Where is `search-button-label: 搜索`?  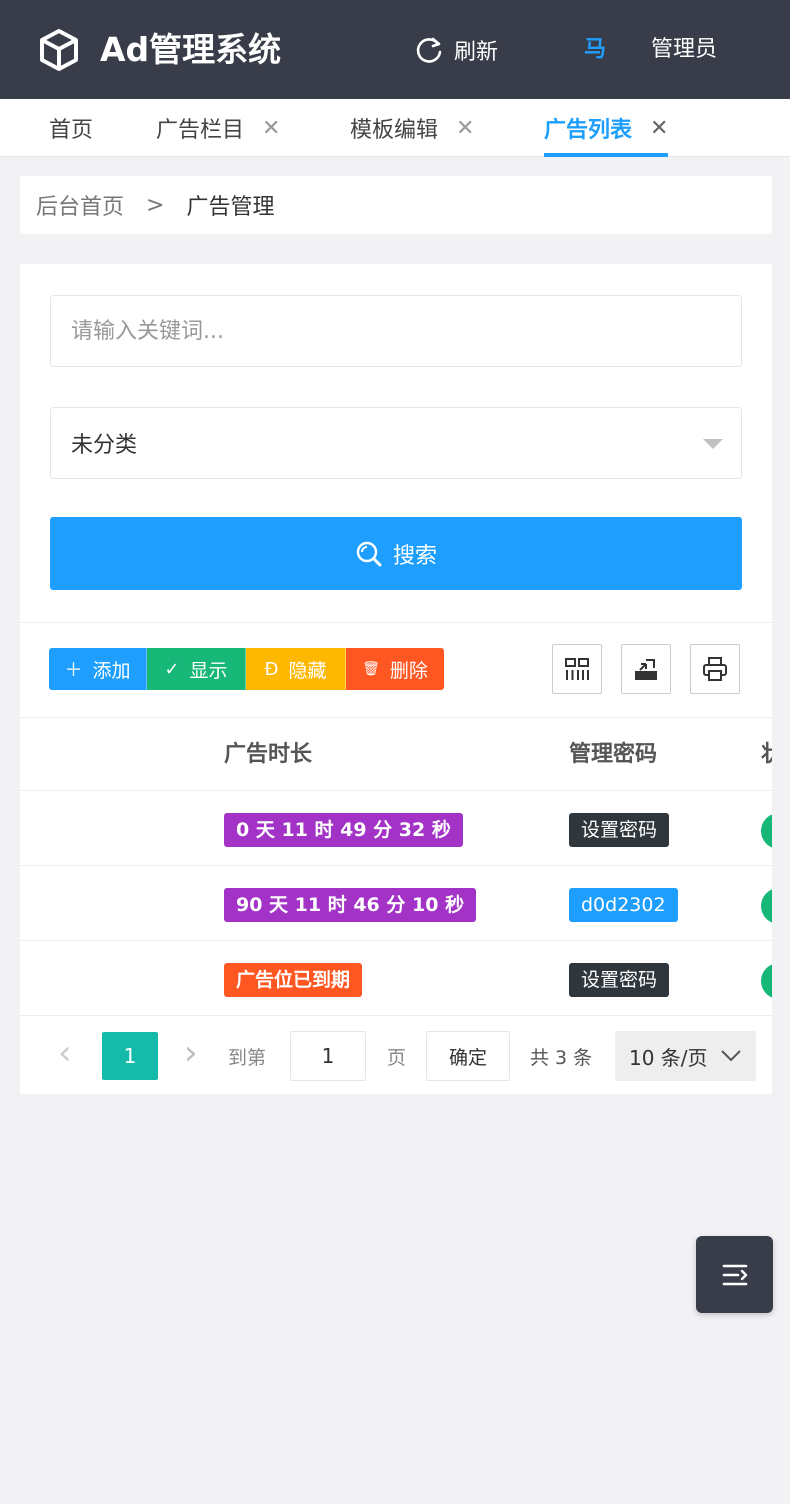 search-button-label: 搜索 is located at coordinates (414, 556).